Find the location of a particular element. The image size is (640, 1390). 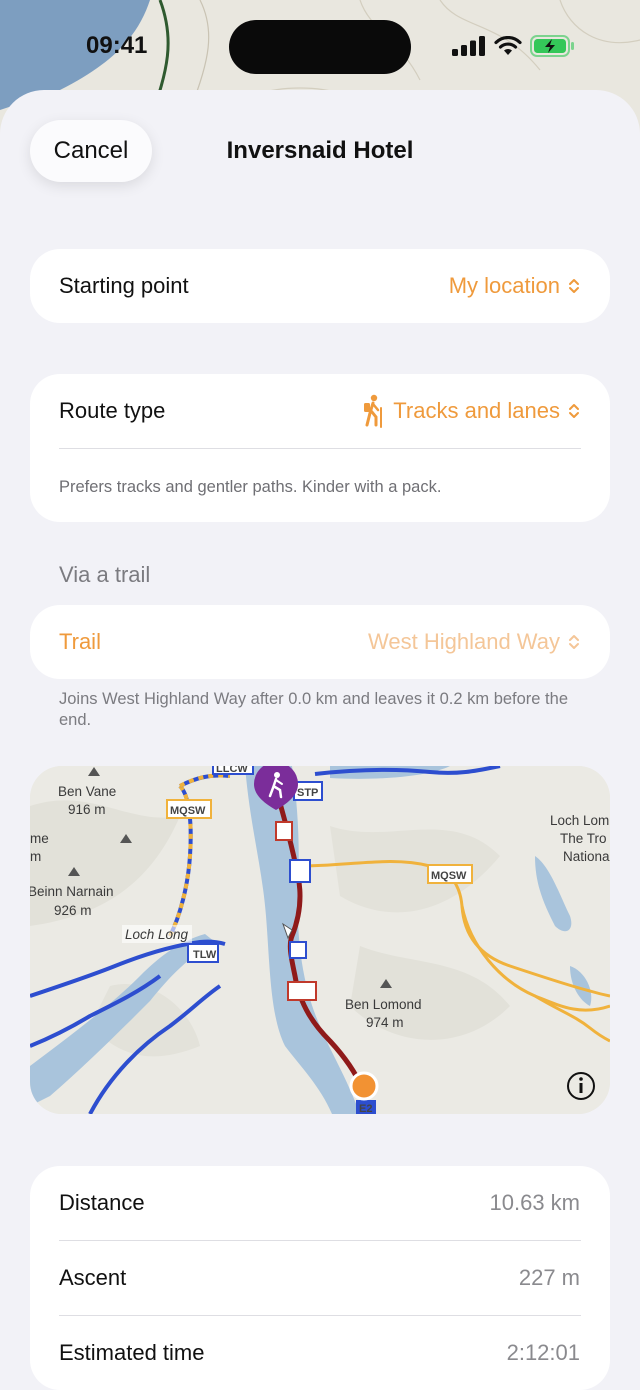

route-type-picker: Tracks and lanes is located at coordinates (471, 411).